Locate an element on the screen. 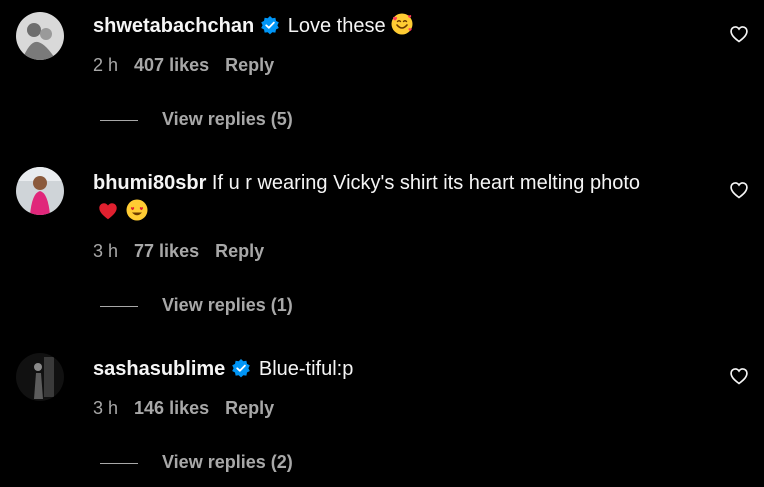 Image resolution: width=764 pixels, height=487 pixels. heart-eyes-icon is located at coordinates (137, 213).